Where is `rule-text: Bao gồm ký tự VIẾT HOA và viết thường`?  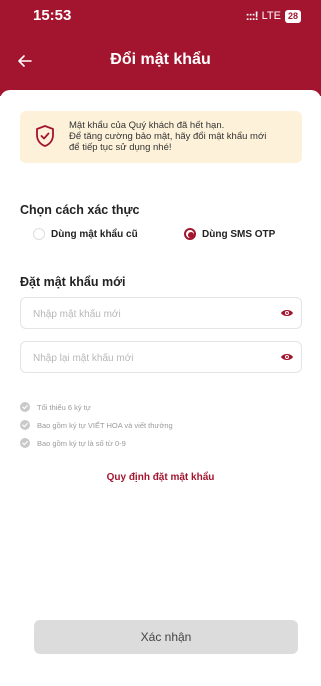
rule-text: Bao gồm ký tự VIẾT HOA và viết thường is located at coordinates (105, 425).